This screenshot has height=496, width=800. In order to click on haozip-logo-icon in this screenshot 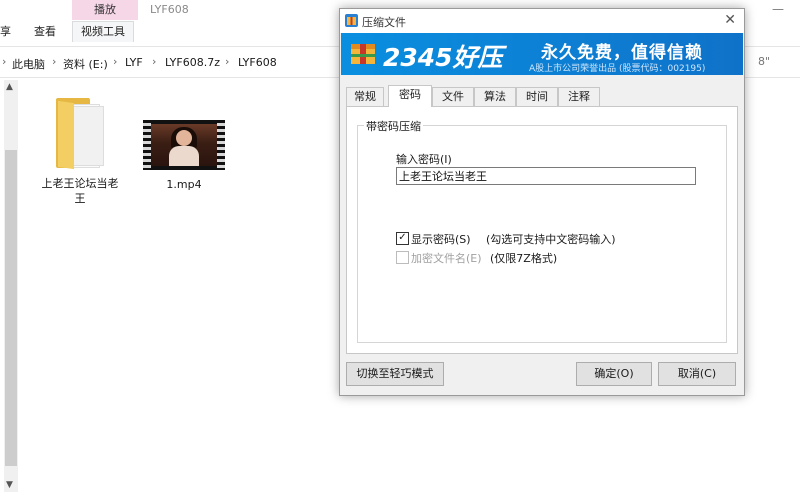, I will do `click(363, 54)`.